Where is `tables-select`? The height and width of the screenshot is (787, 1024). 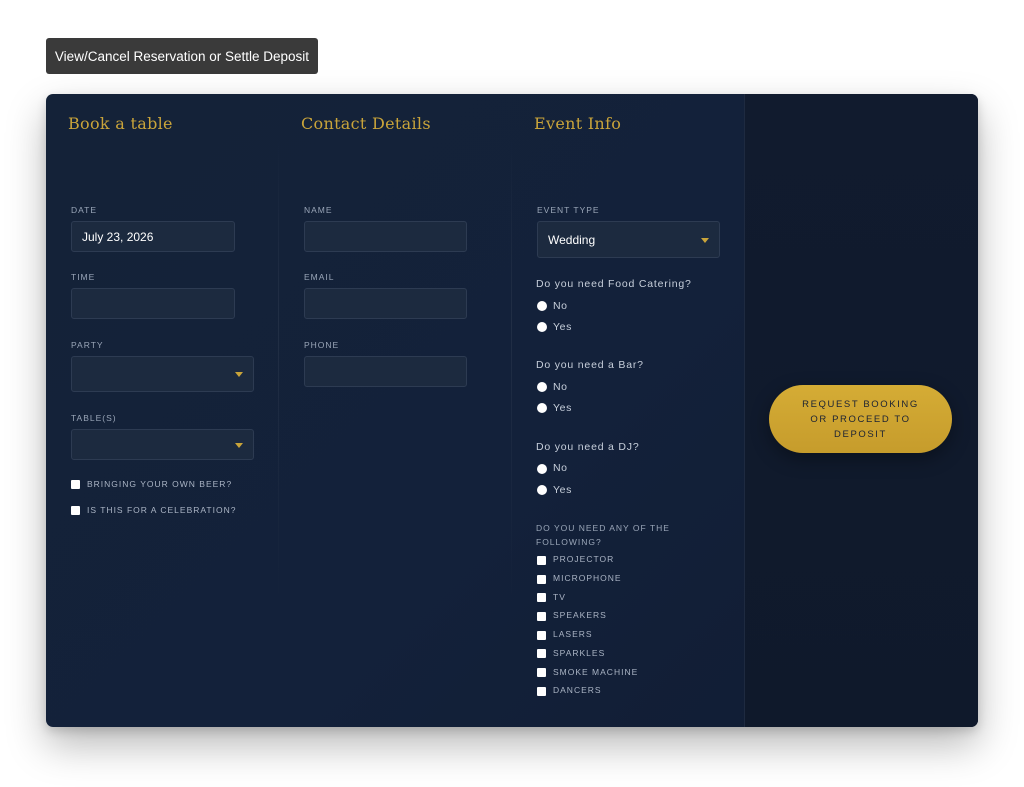
tables-select is located at coordinates (162, 444).